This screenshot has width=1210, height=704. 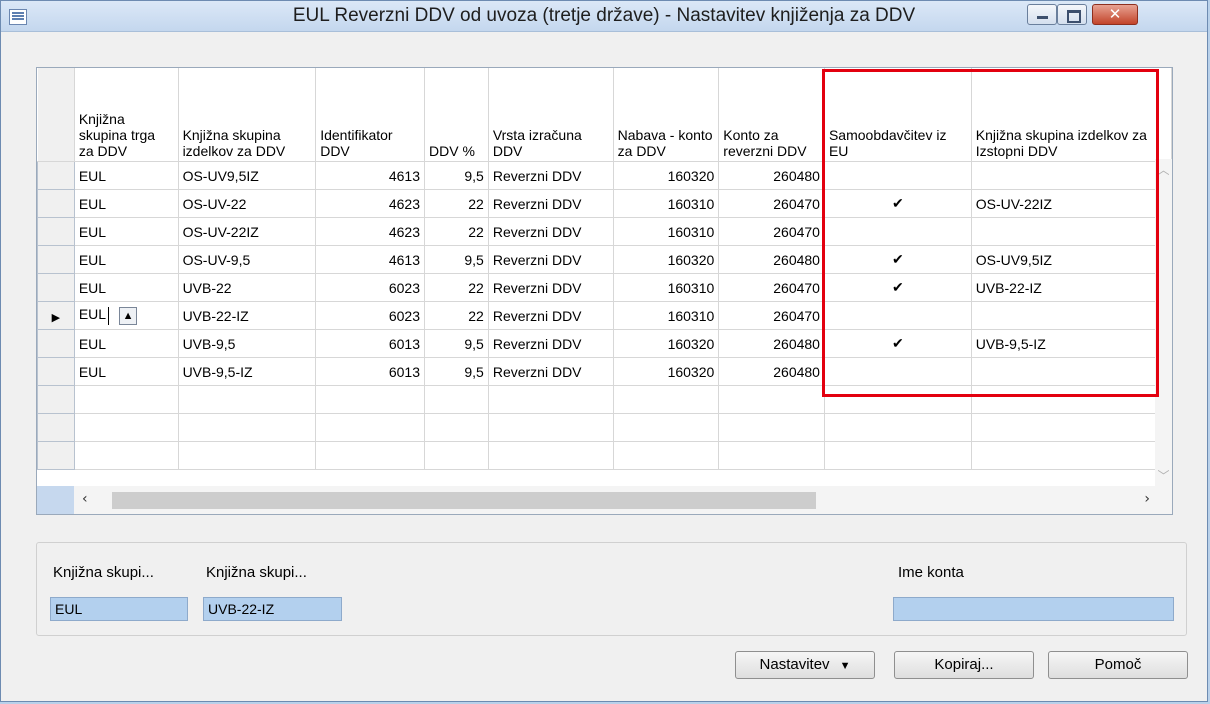 What do you see at coordinates (370, 115) in the screenshot?
I see `column-header: Identifikator DDV` at bounding box center [370, 115].